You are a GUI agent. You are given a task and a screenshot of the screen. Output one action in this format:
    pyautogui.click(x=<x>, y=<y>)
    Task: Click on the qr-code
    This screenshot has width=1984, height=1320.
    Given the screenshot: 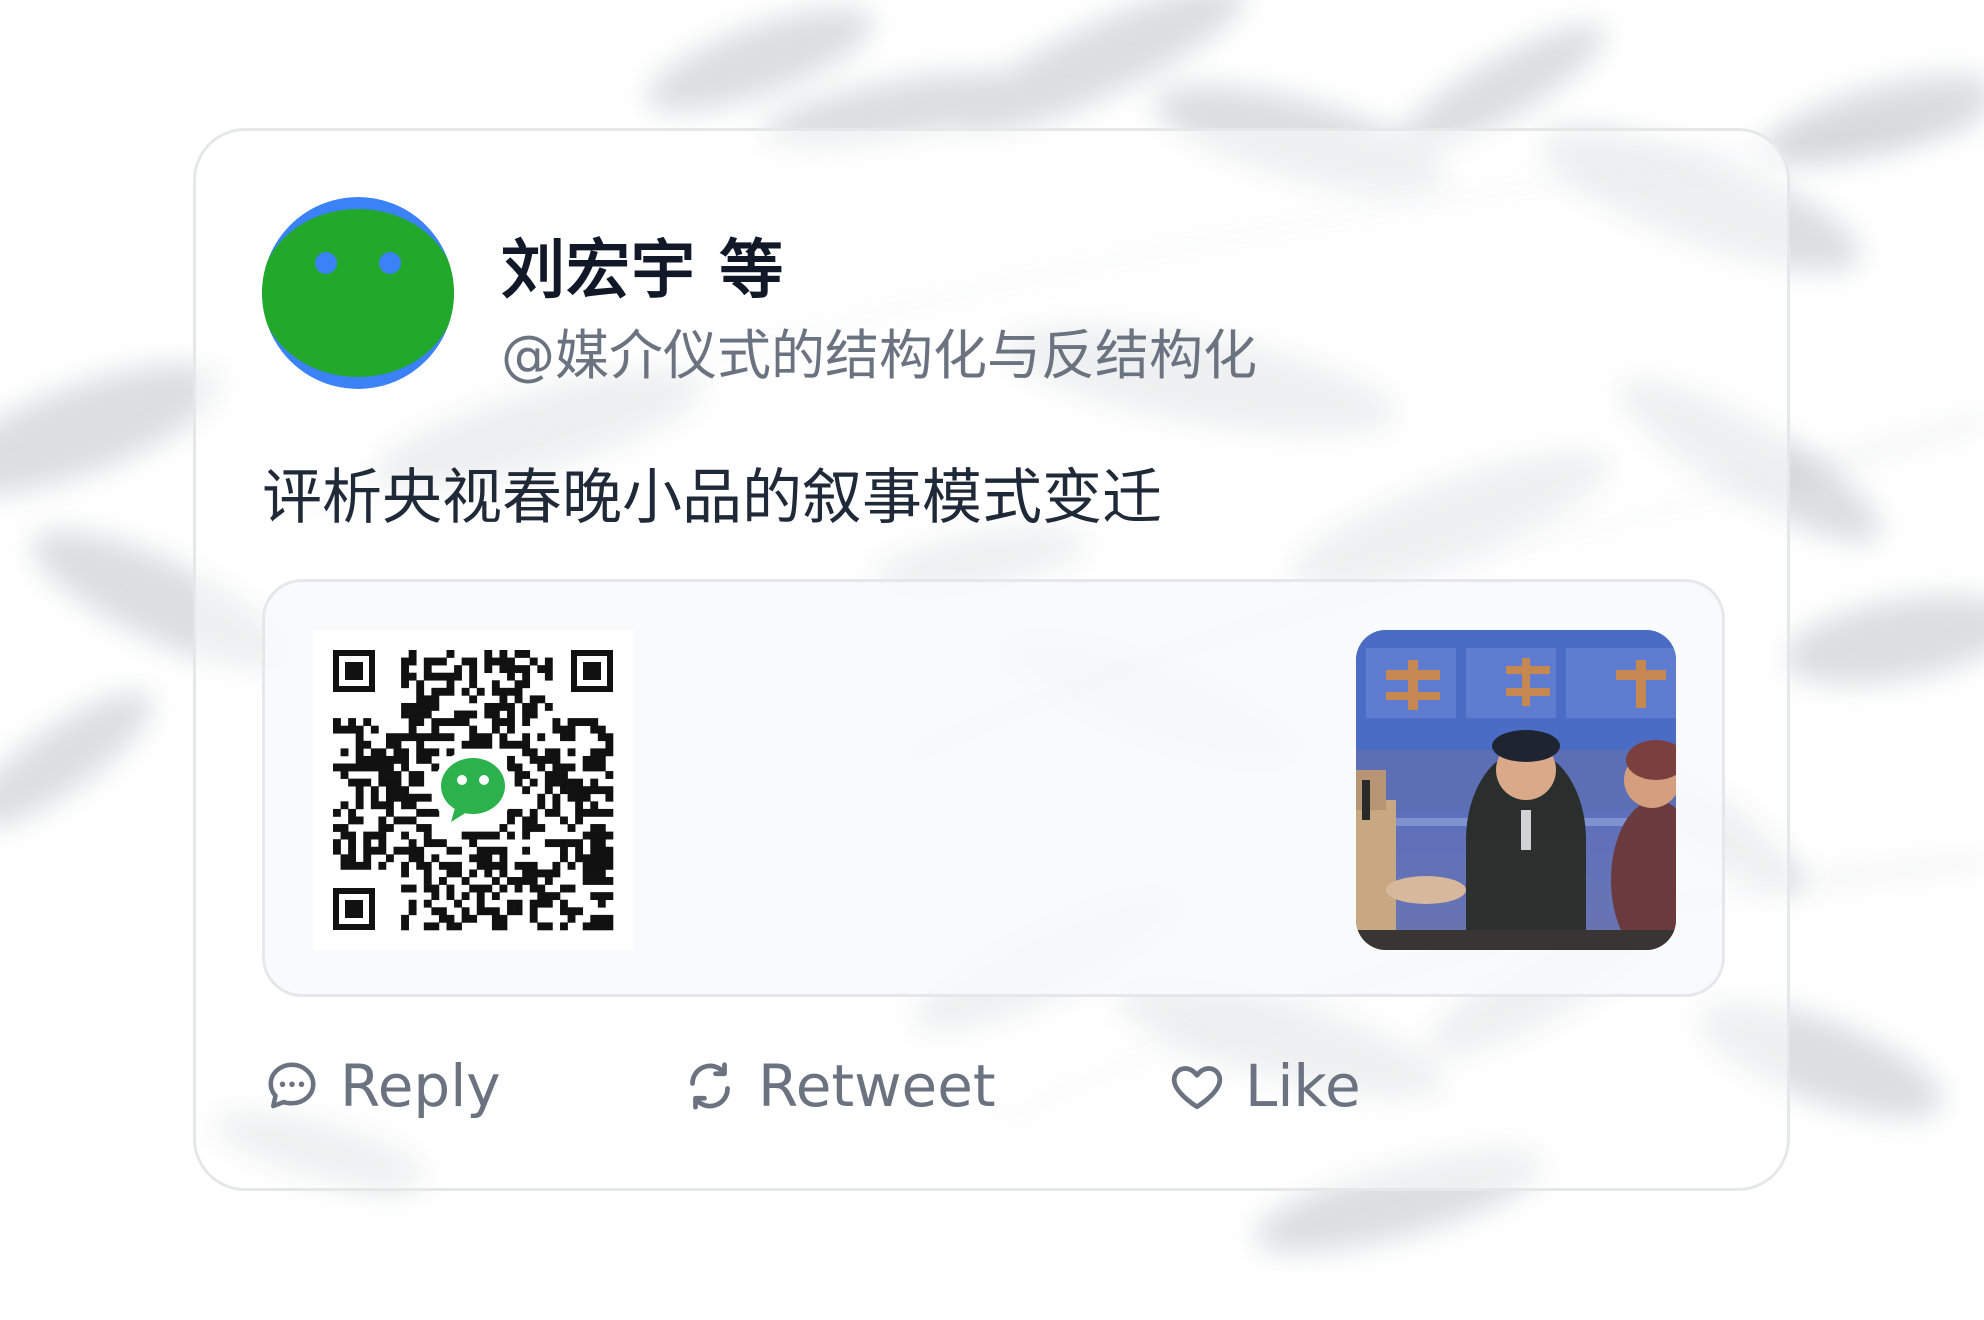 What is the action you would take?
    pyautogui.click(x=473, y=790)
    